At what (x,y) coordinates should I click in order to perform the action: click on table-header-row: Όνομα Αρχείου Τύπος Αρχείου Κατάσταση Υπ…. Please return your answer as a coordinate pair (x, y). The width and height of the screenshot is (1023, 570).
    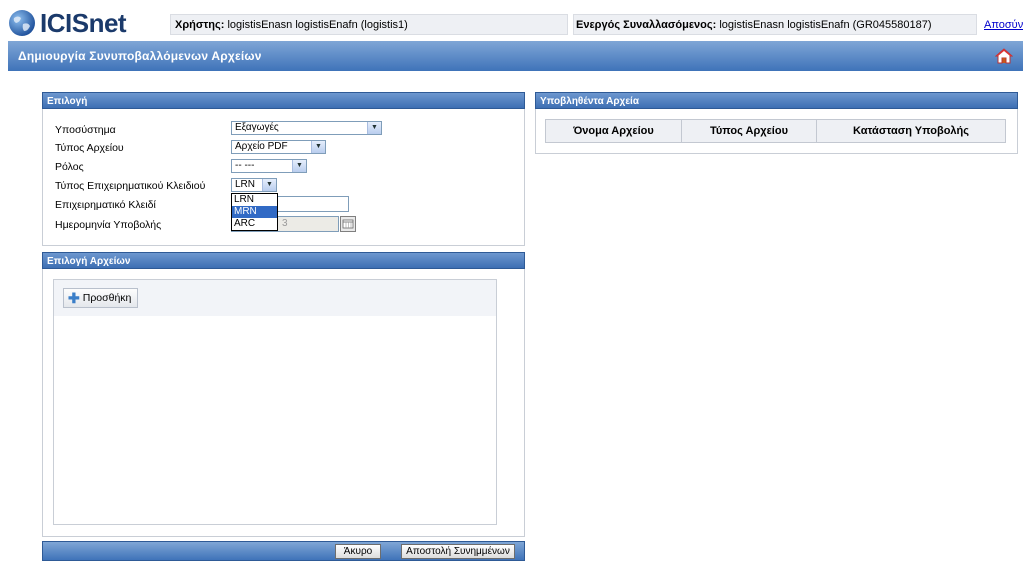
    Looking at the image, I should click on (775, 131).